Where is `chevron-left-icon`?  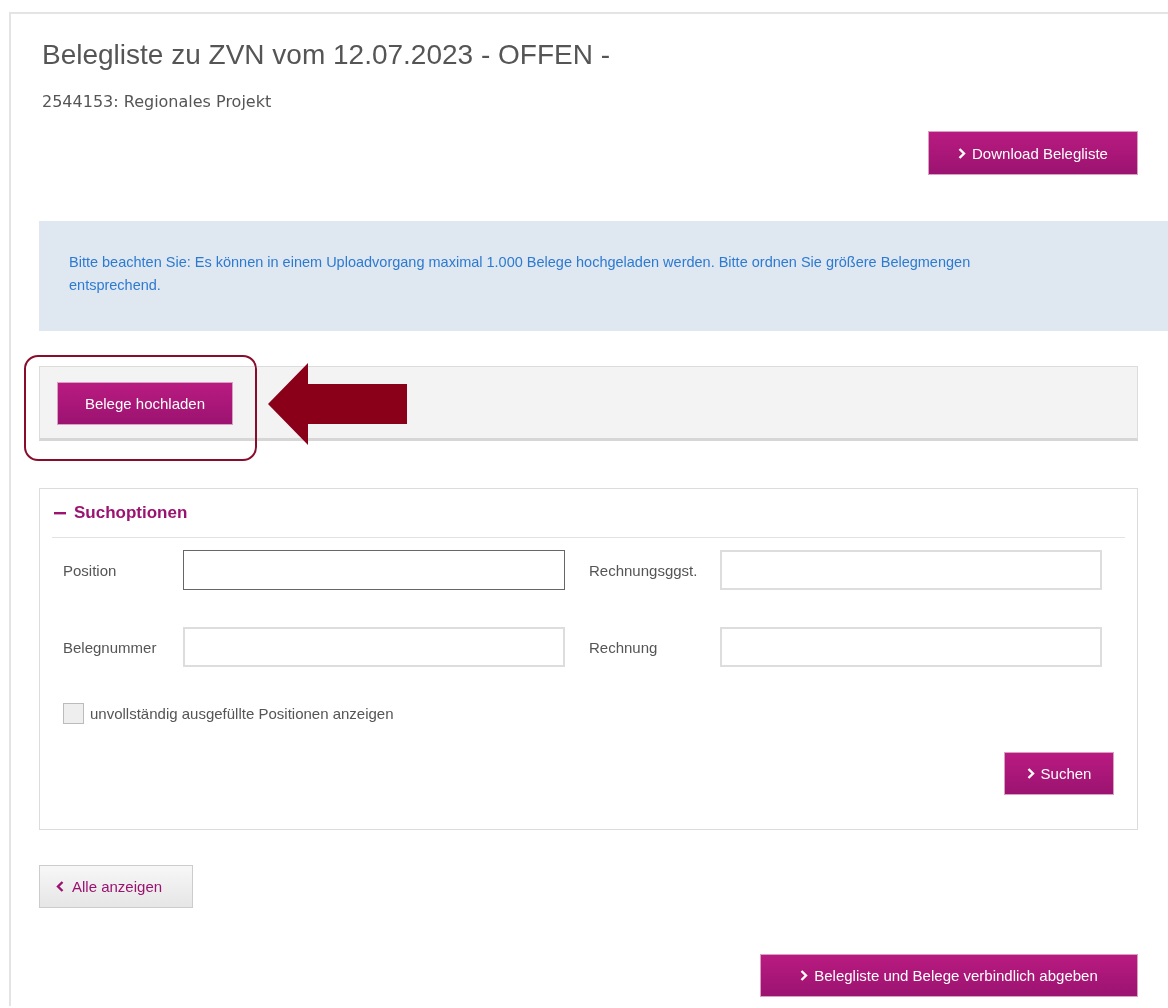
chevron-left-icon is located at coordinates (60, 886).